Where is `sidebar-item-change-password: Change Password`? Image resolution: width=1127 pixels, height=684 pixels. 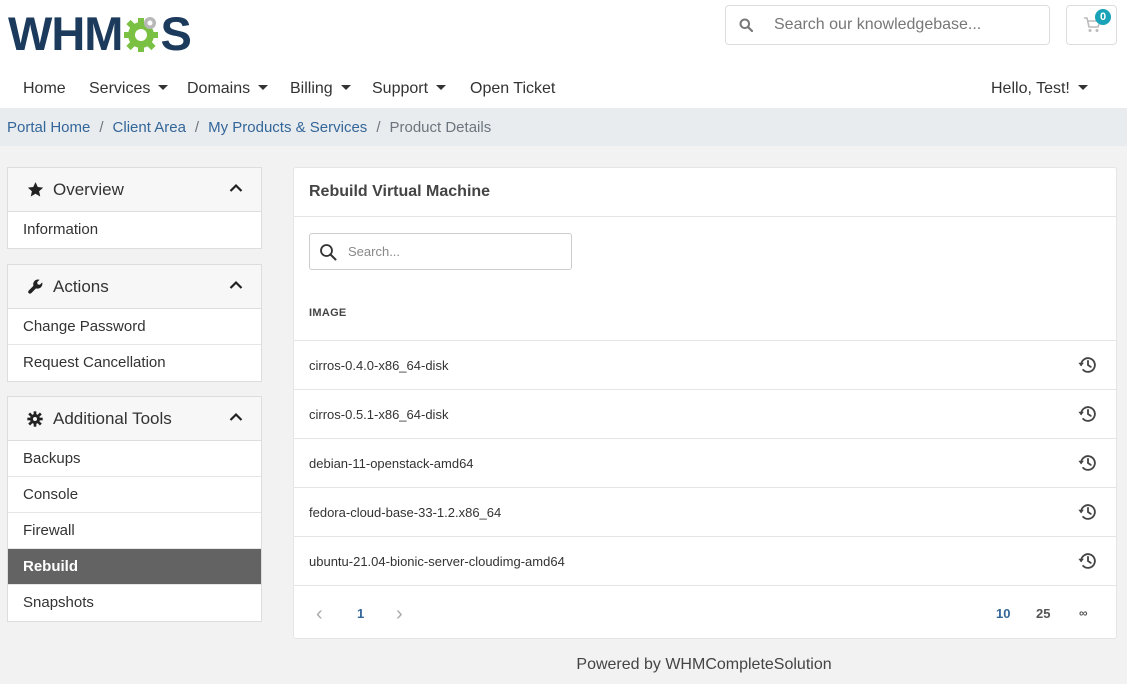
sidebar-item-change-password: Change Password is located at coordinates (134, 327).